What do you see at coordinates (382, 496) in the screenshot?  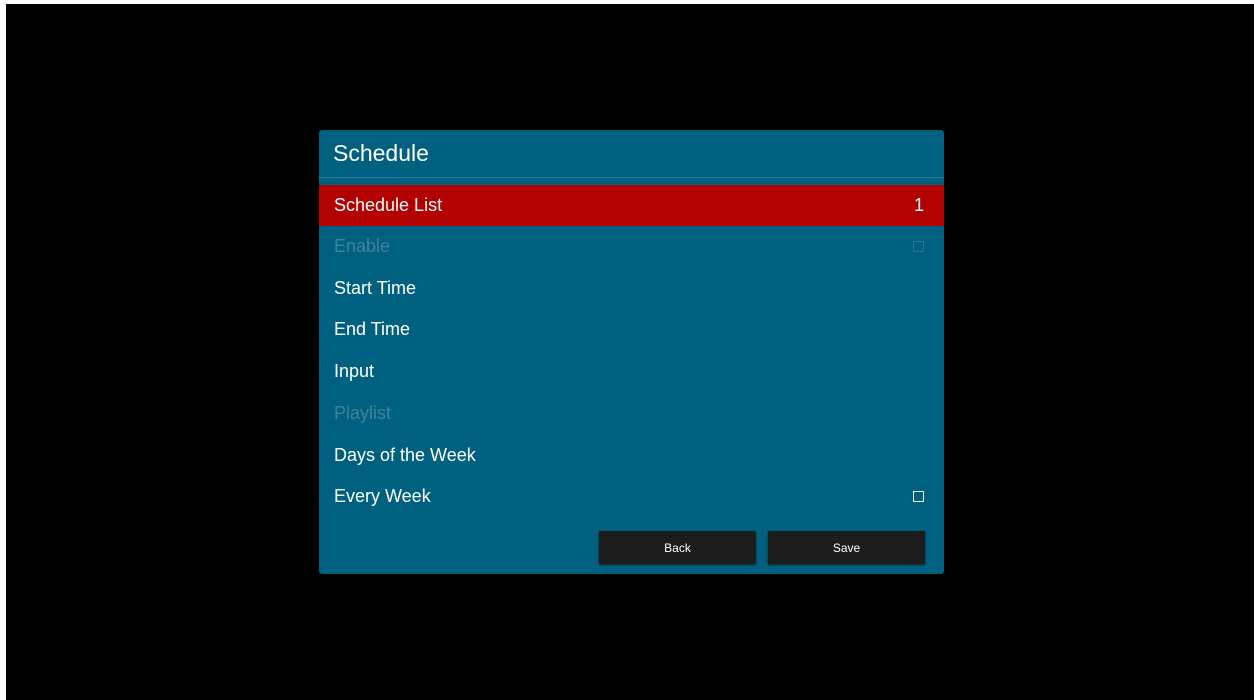 I see `every-week-label: Every Week` at bounding box center [382, 496].